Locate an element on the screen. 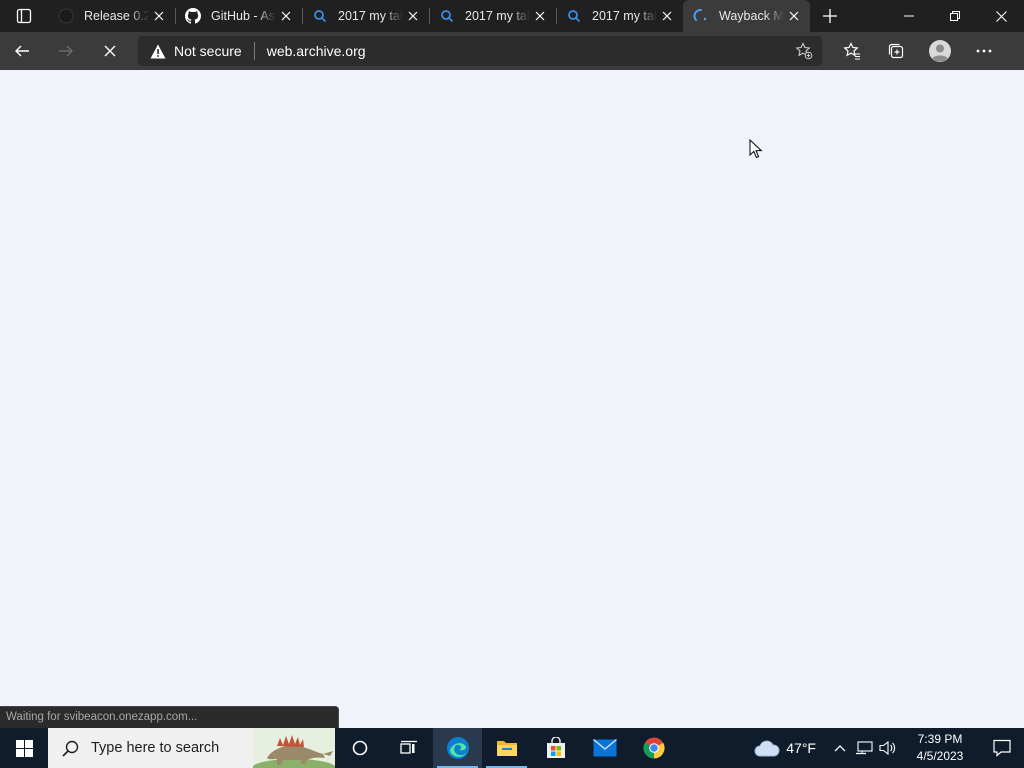  forward-button is located at coordinates (66, 51).